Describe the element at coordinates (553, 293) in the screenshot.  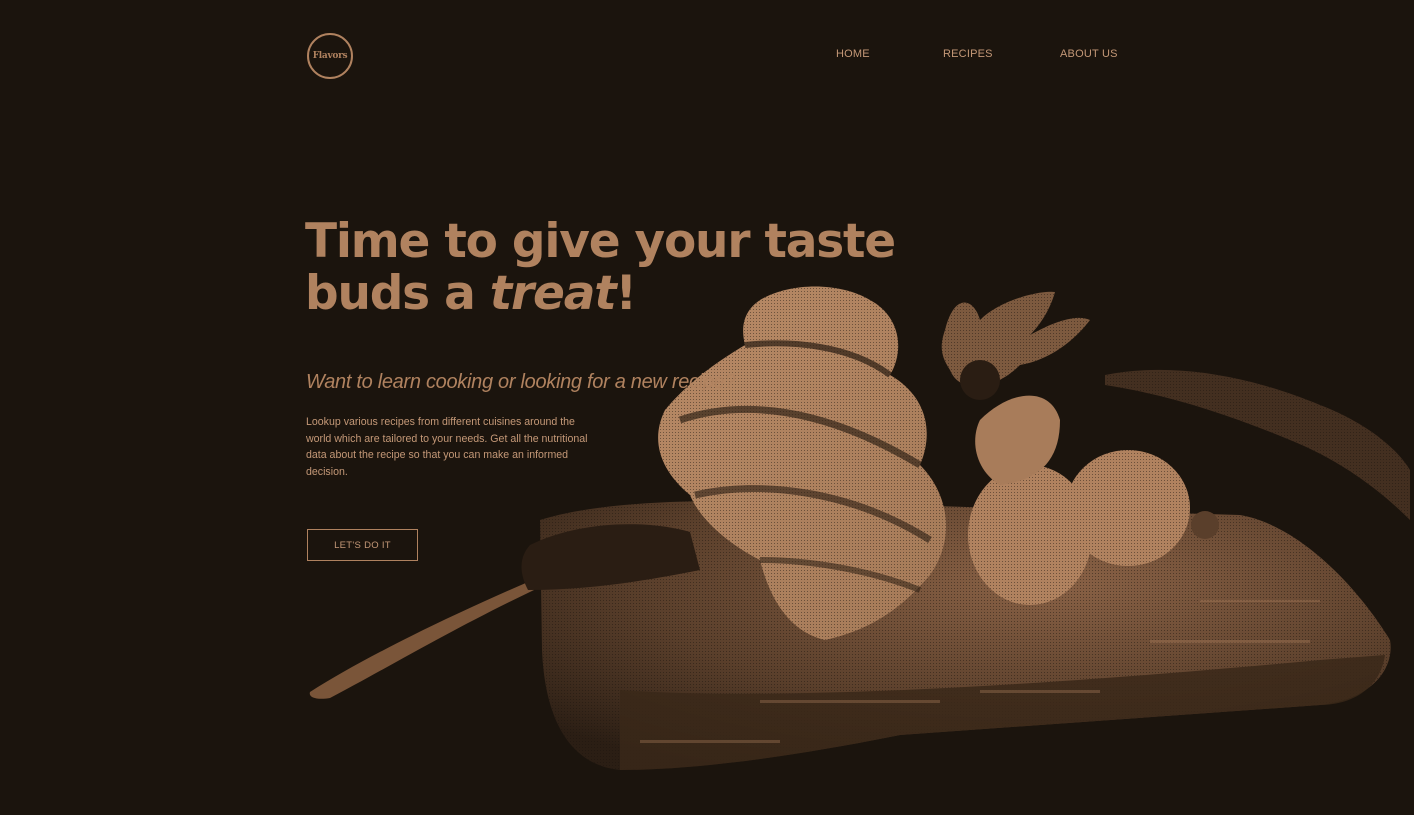
I see `headline-emphasis: treat` at that location.